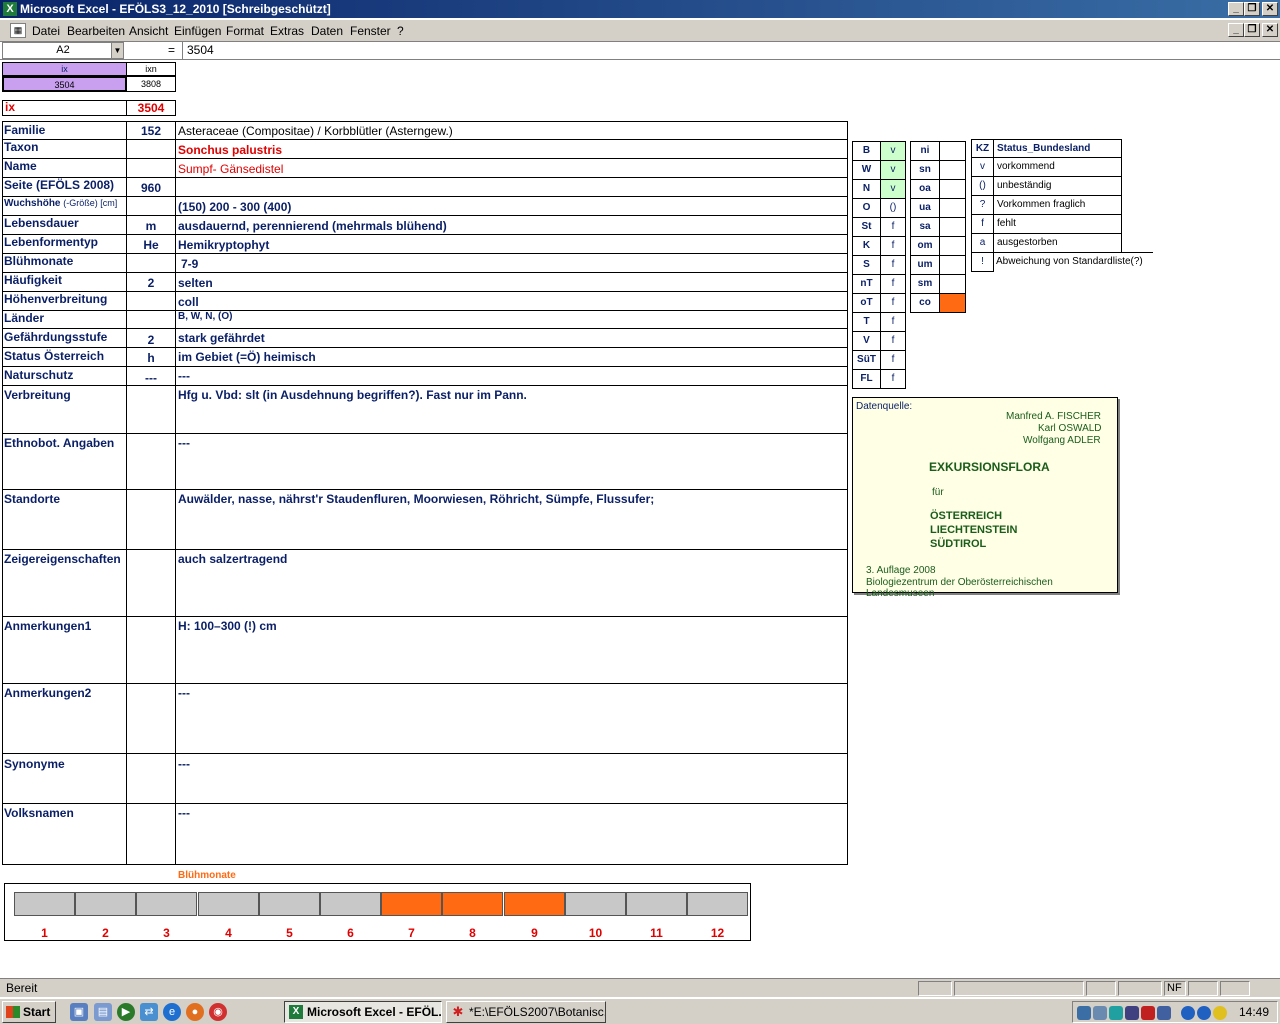 The width and height of the screenshot is (1280, 1024). Describe the element at coordinates (1164, 1013) in the screenshot. I see `tray-volume-icon` at that location.